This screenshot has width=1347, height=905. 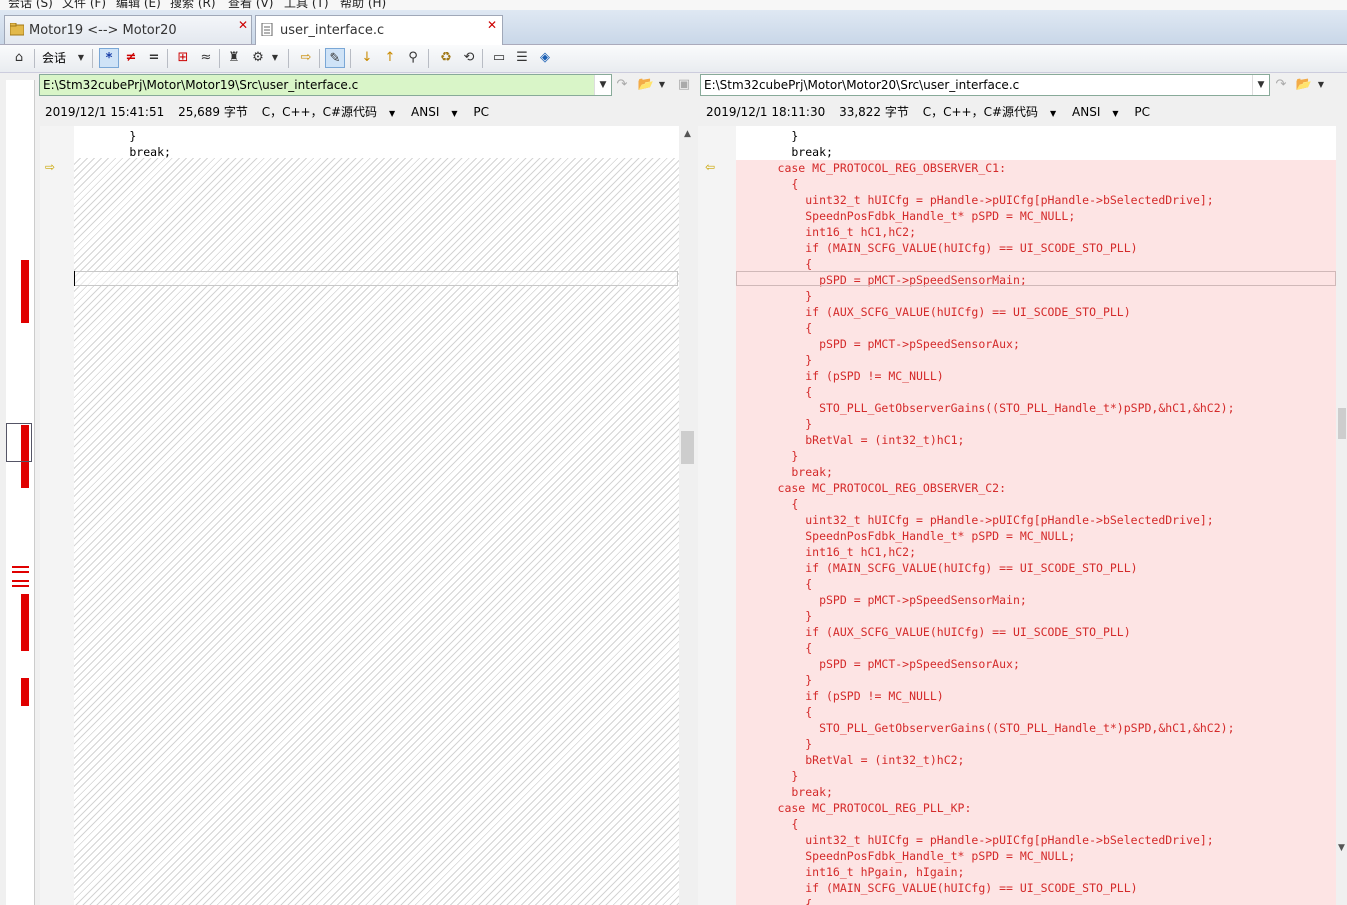 I want to click on right-encoding-menu: ANSI, so click(x=1086, y=112).